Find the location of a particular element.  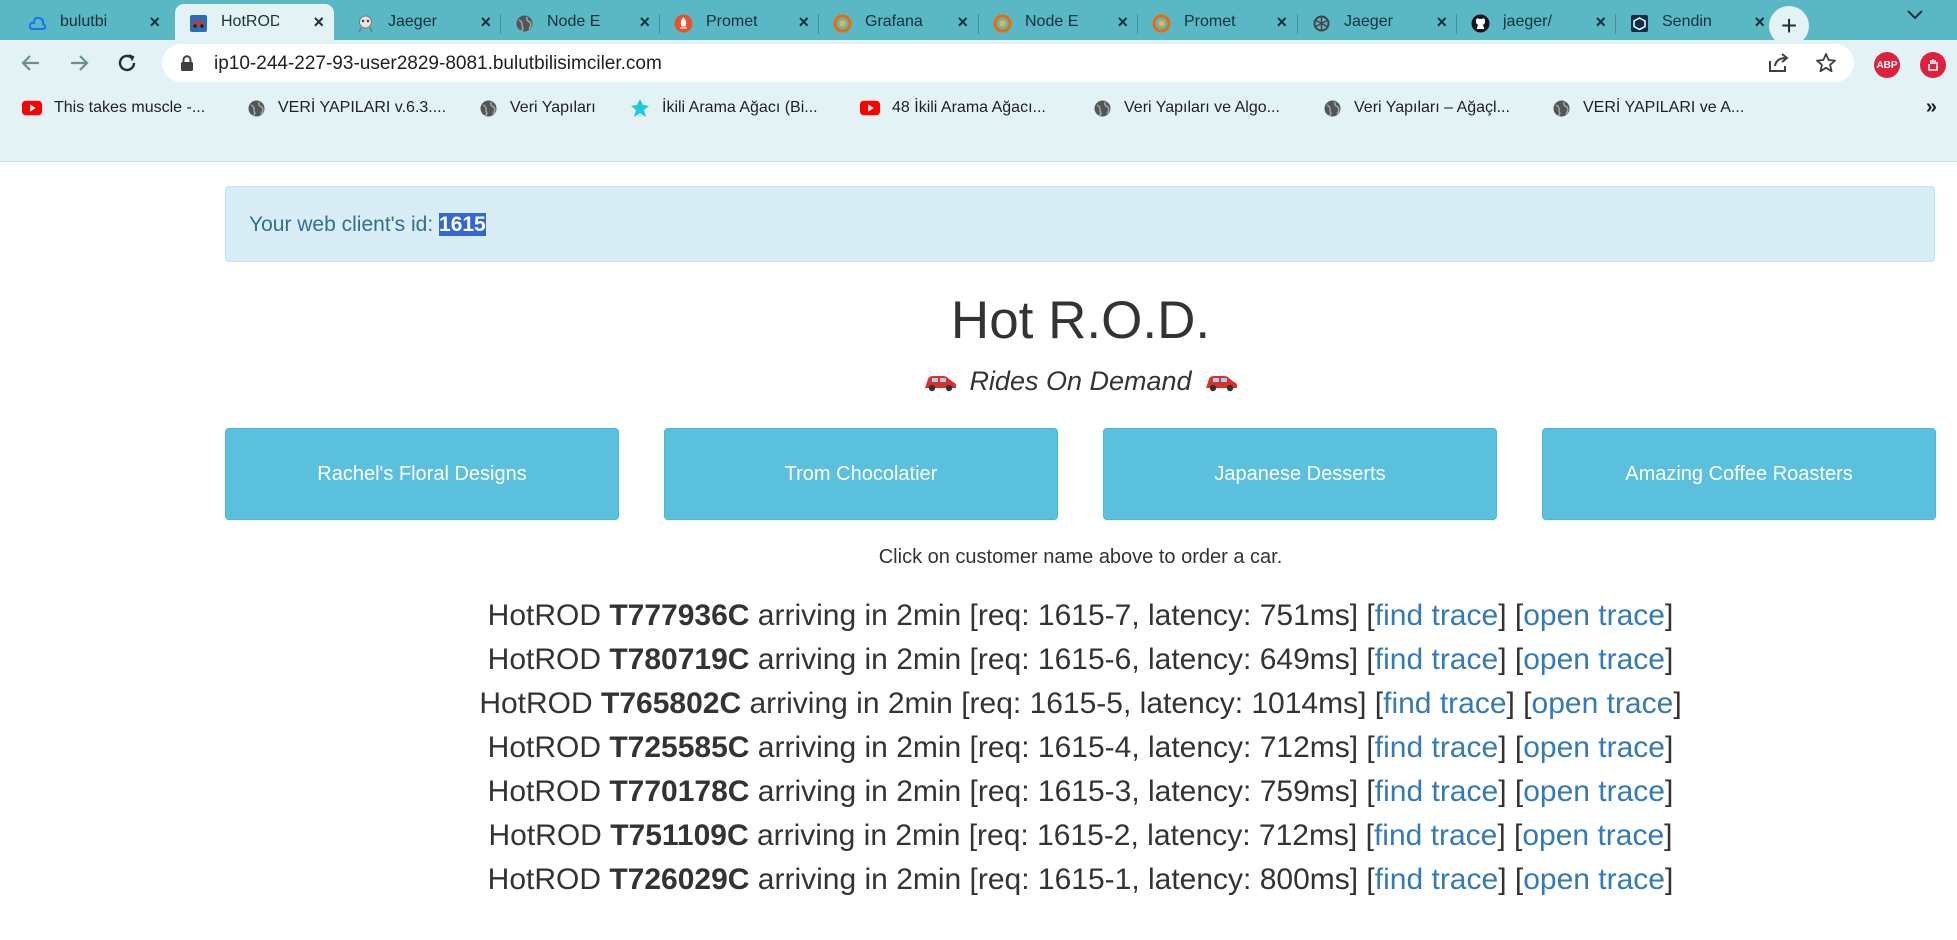

customer-button: Rachel's Floral Designs is located at coordinates (422, 474).